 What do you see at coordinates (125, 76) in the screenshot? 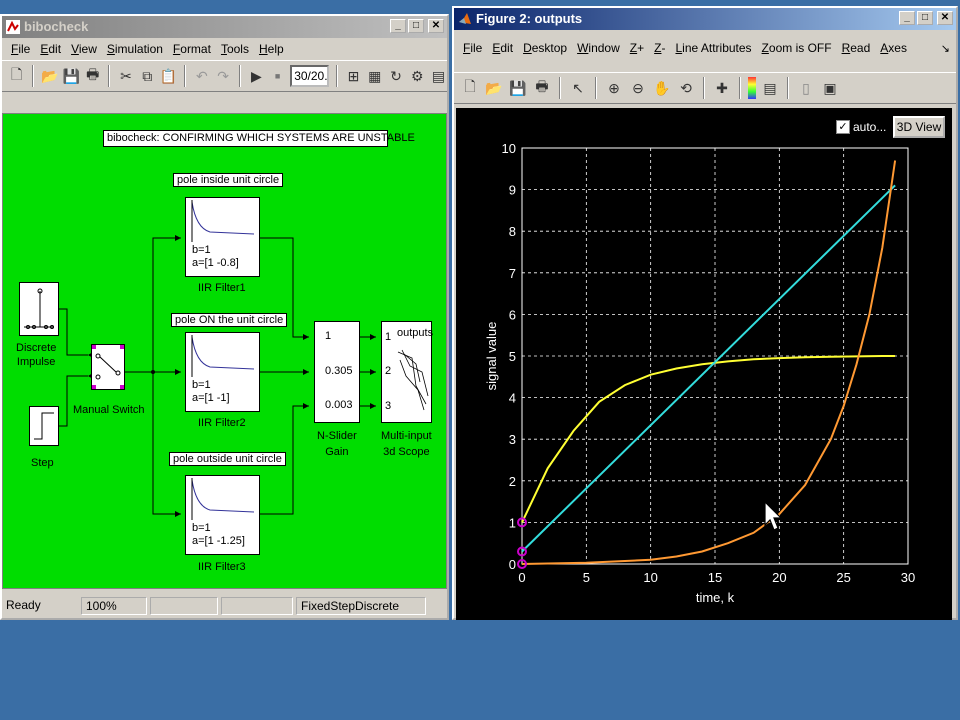
I see `cut-icon: ✂` at bounding box center [125, 76].